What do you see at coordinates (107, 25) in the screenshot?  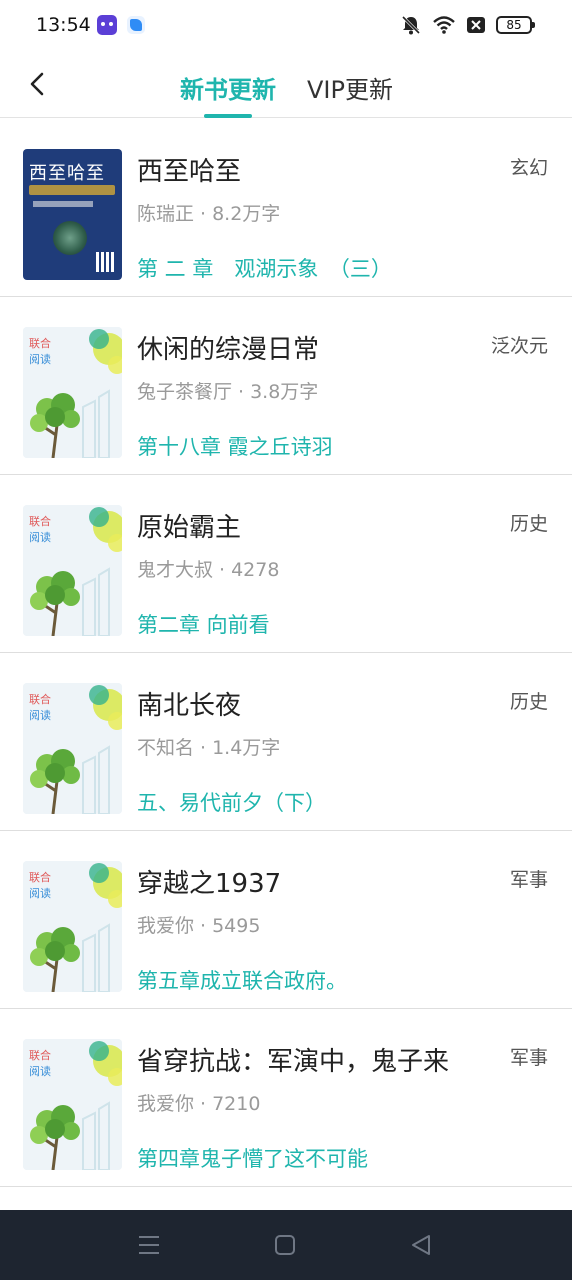 I see `game-app-icon` at bounding box center [107, 25].